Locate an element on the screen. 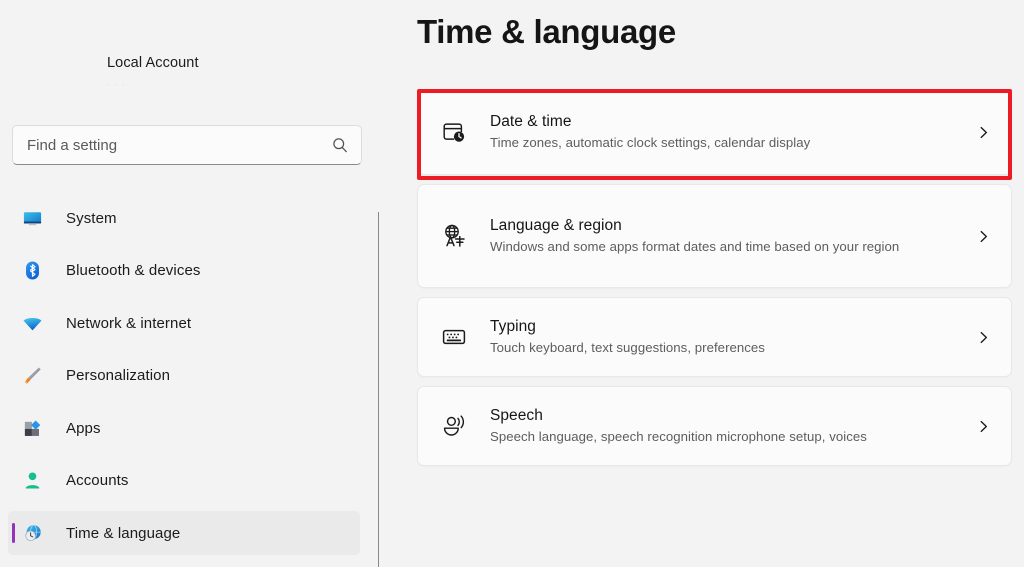 The image size is (1024, 567). paintbrush-icon is located at coordinates (32, 376).